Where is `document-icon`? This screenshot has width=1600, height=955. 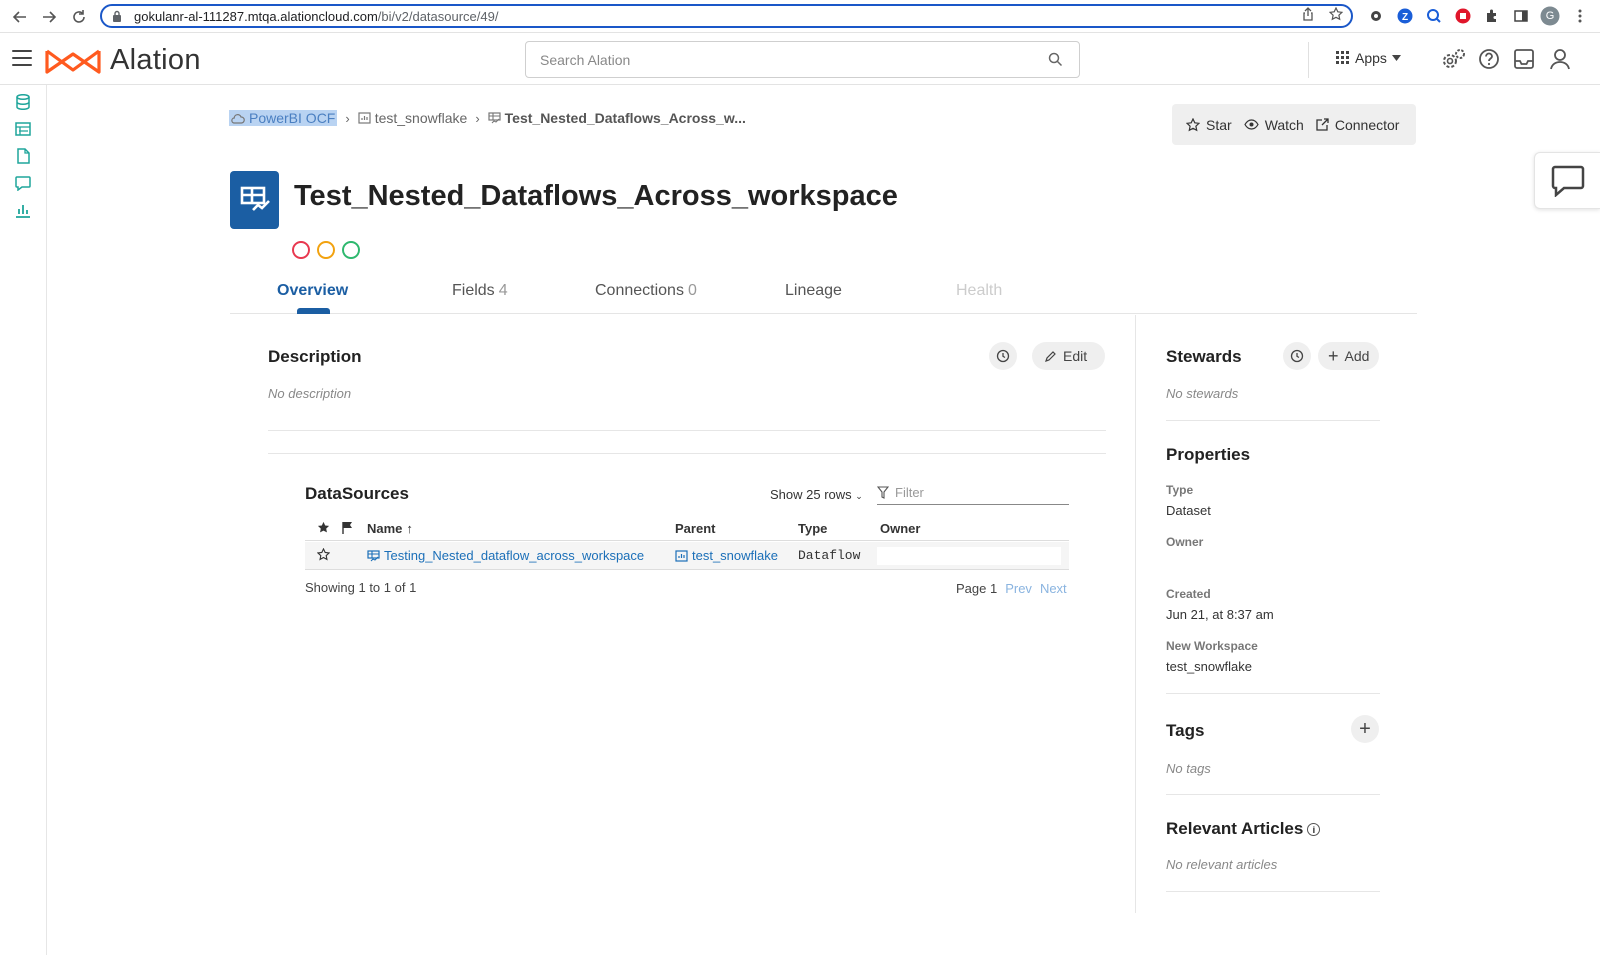 document-icon is located at coordinates (23, 156).